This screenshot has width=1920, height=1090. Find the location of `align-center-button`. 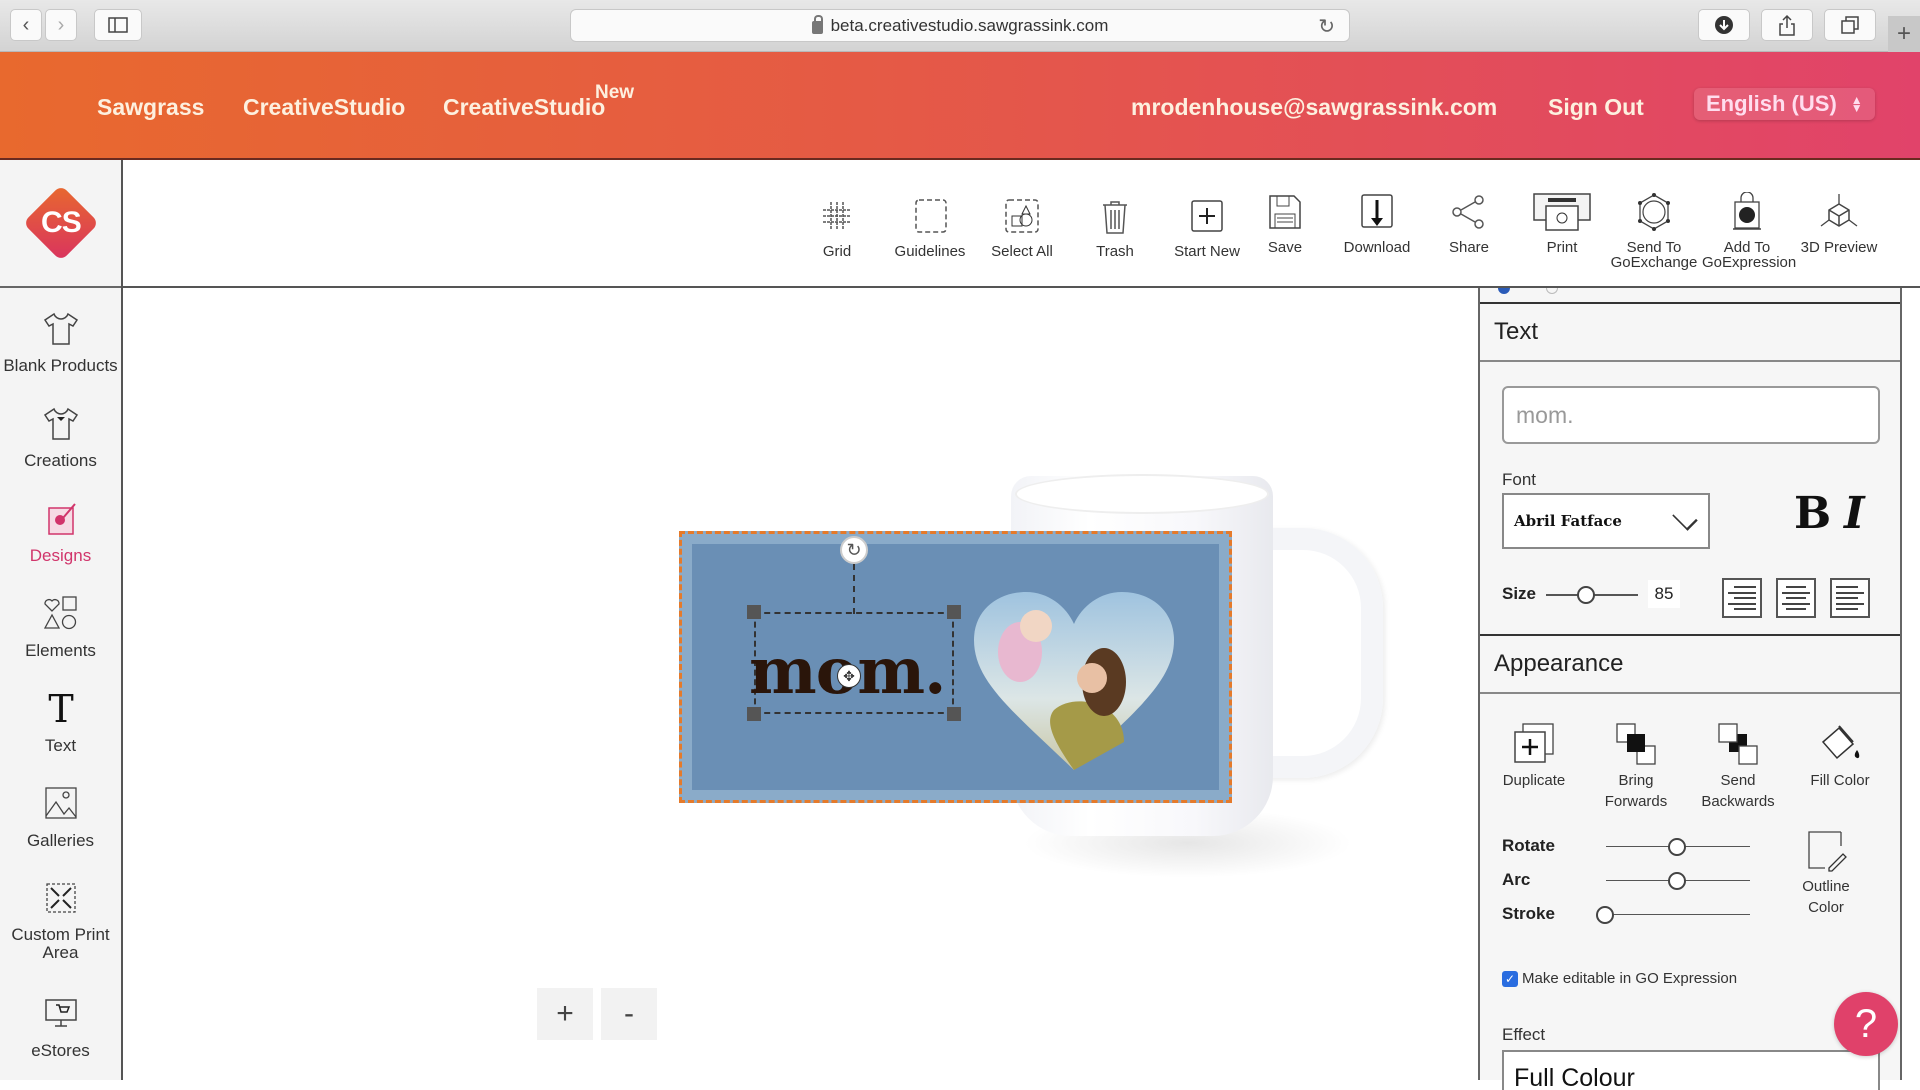

align-center-button is located at coordinates (1796, 598).